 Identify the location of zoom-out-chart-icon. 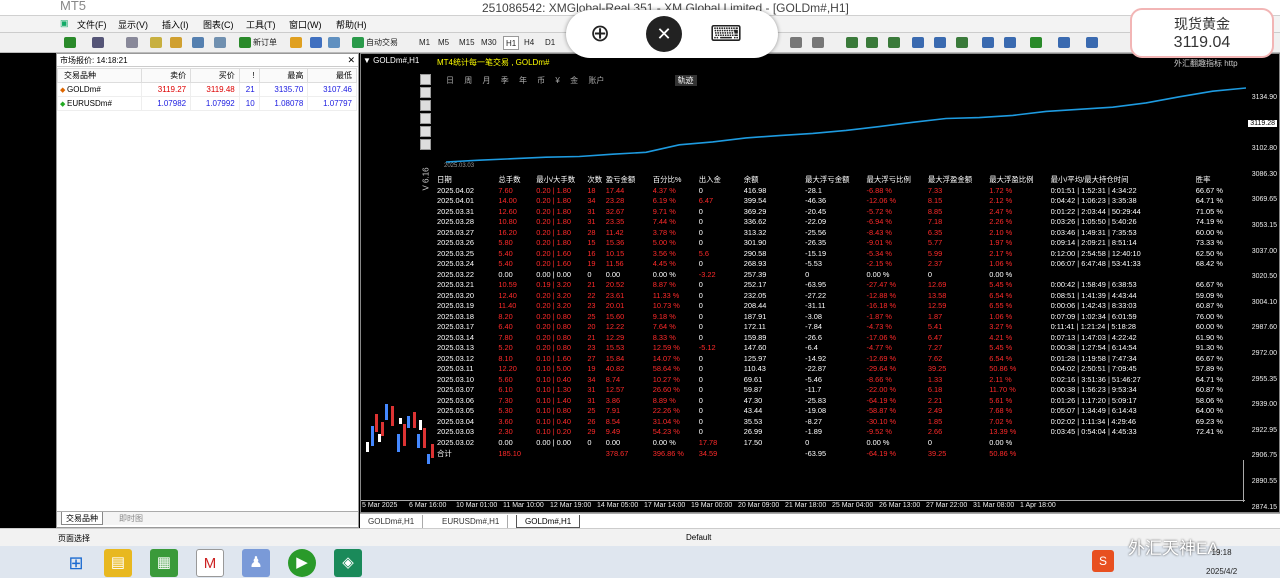
(940, 42).